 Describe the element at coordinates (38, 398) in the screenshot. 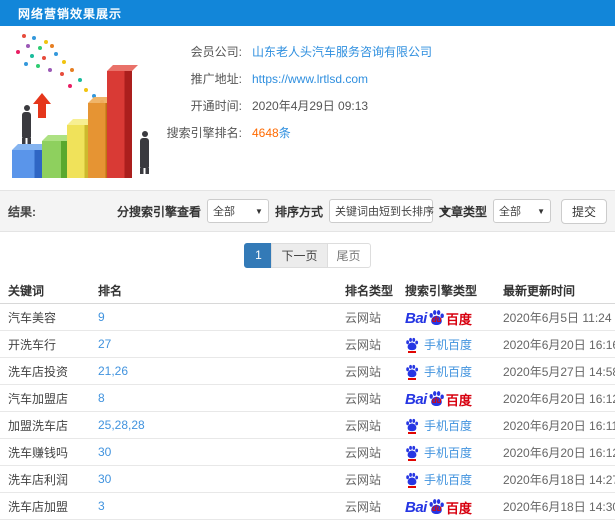

I see `keyword-cell: 汽车加盟店` at that location.